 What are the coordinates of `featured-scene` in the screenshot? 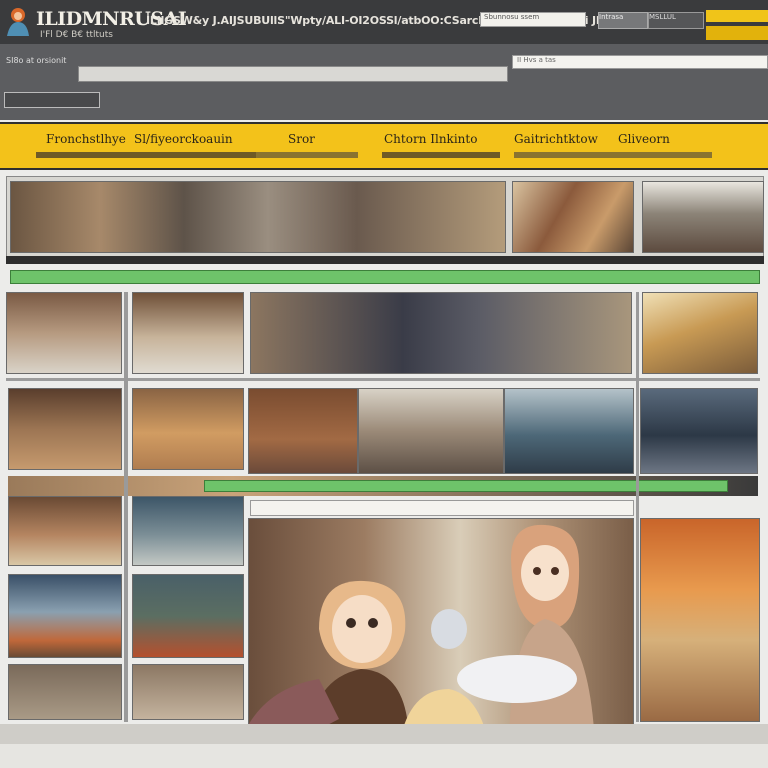 It's located at (441, 631).